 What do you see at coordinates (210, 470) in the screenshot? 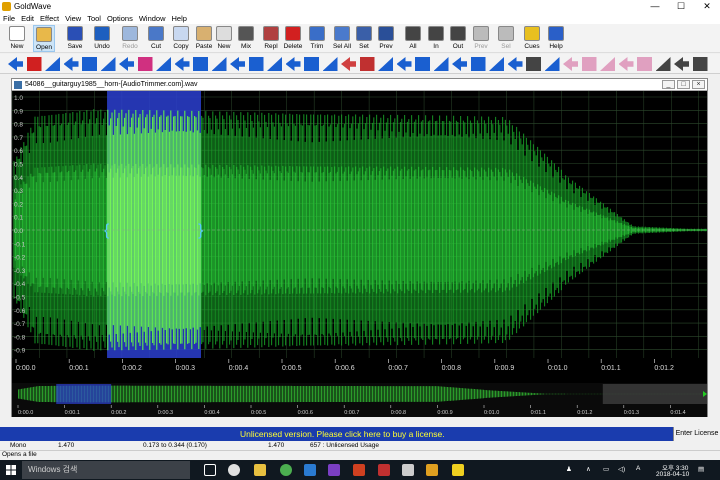
I see `task-view-icon` at bounding box center [210, 470].